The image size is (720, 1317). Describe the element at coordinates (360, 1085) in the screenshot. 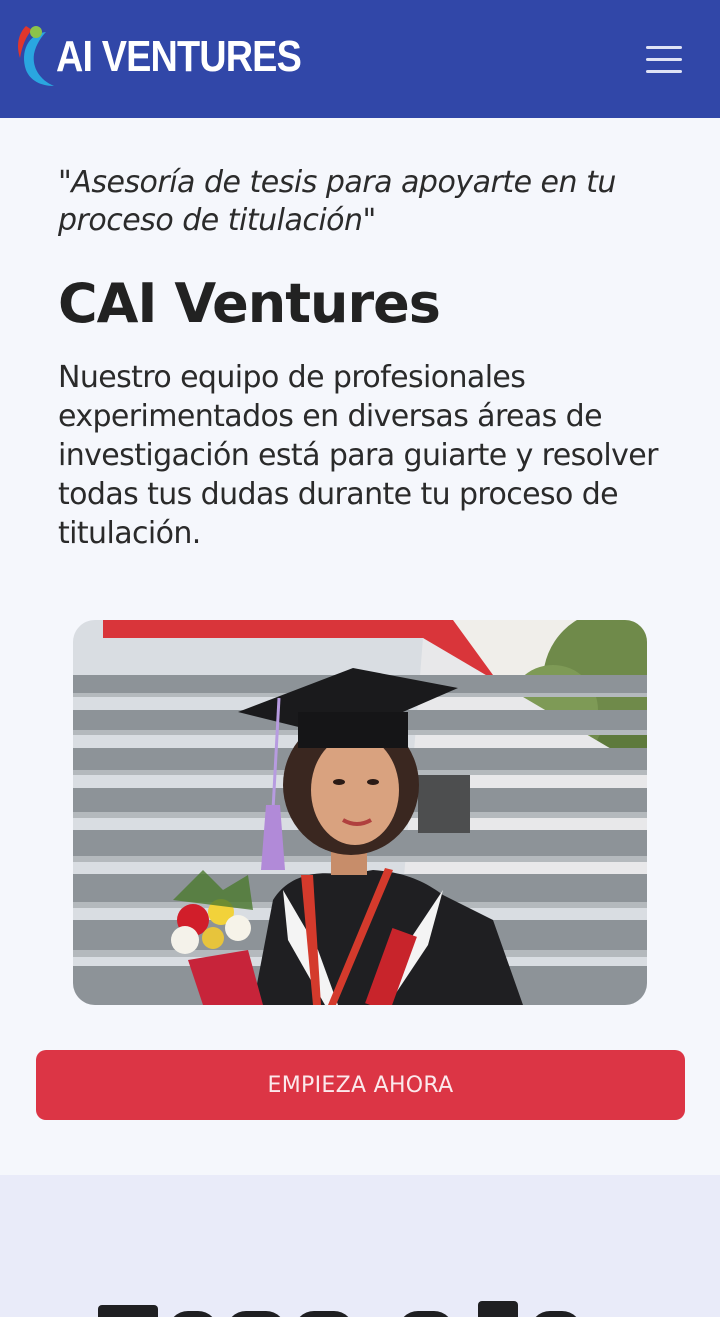

I see `start-now-button: EMPIEZA AHORA` at that location.